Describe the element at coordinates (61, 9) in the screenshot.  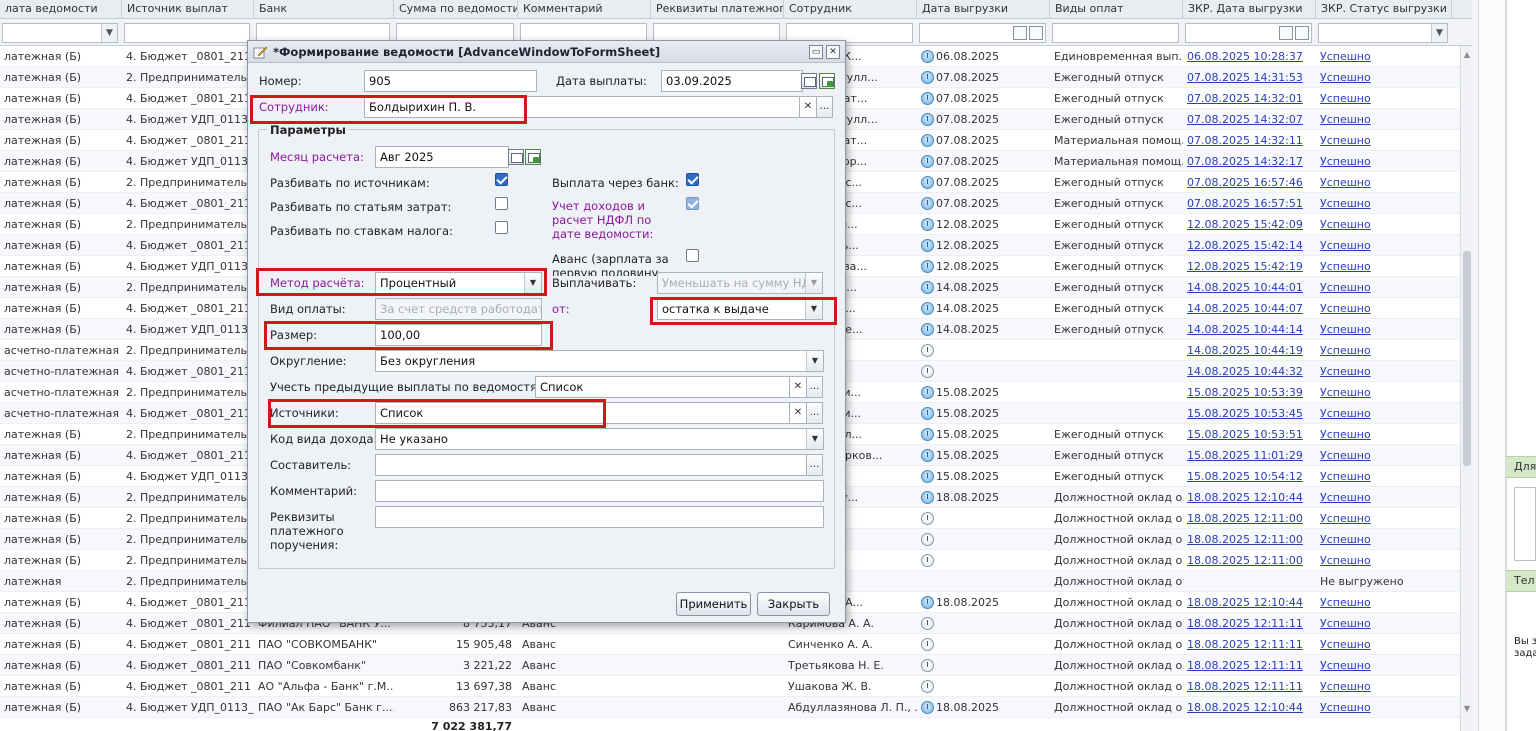
I see `column-header: лата ведомости` at that location.